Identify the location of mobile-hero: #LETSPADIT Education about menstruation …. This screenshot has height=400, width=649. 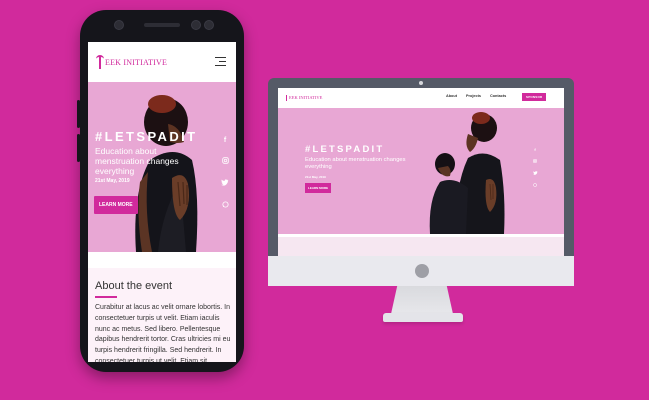
(162, 167).